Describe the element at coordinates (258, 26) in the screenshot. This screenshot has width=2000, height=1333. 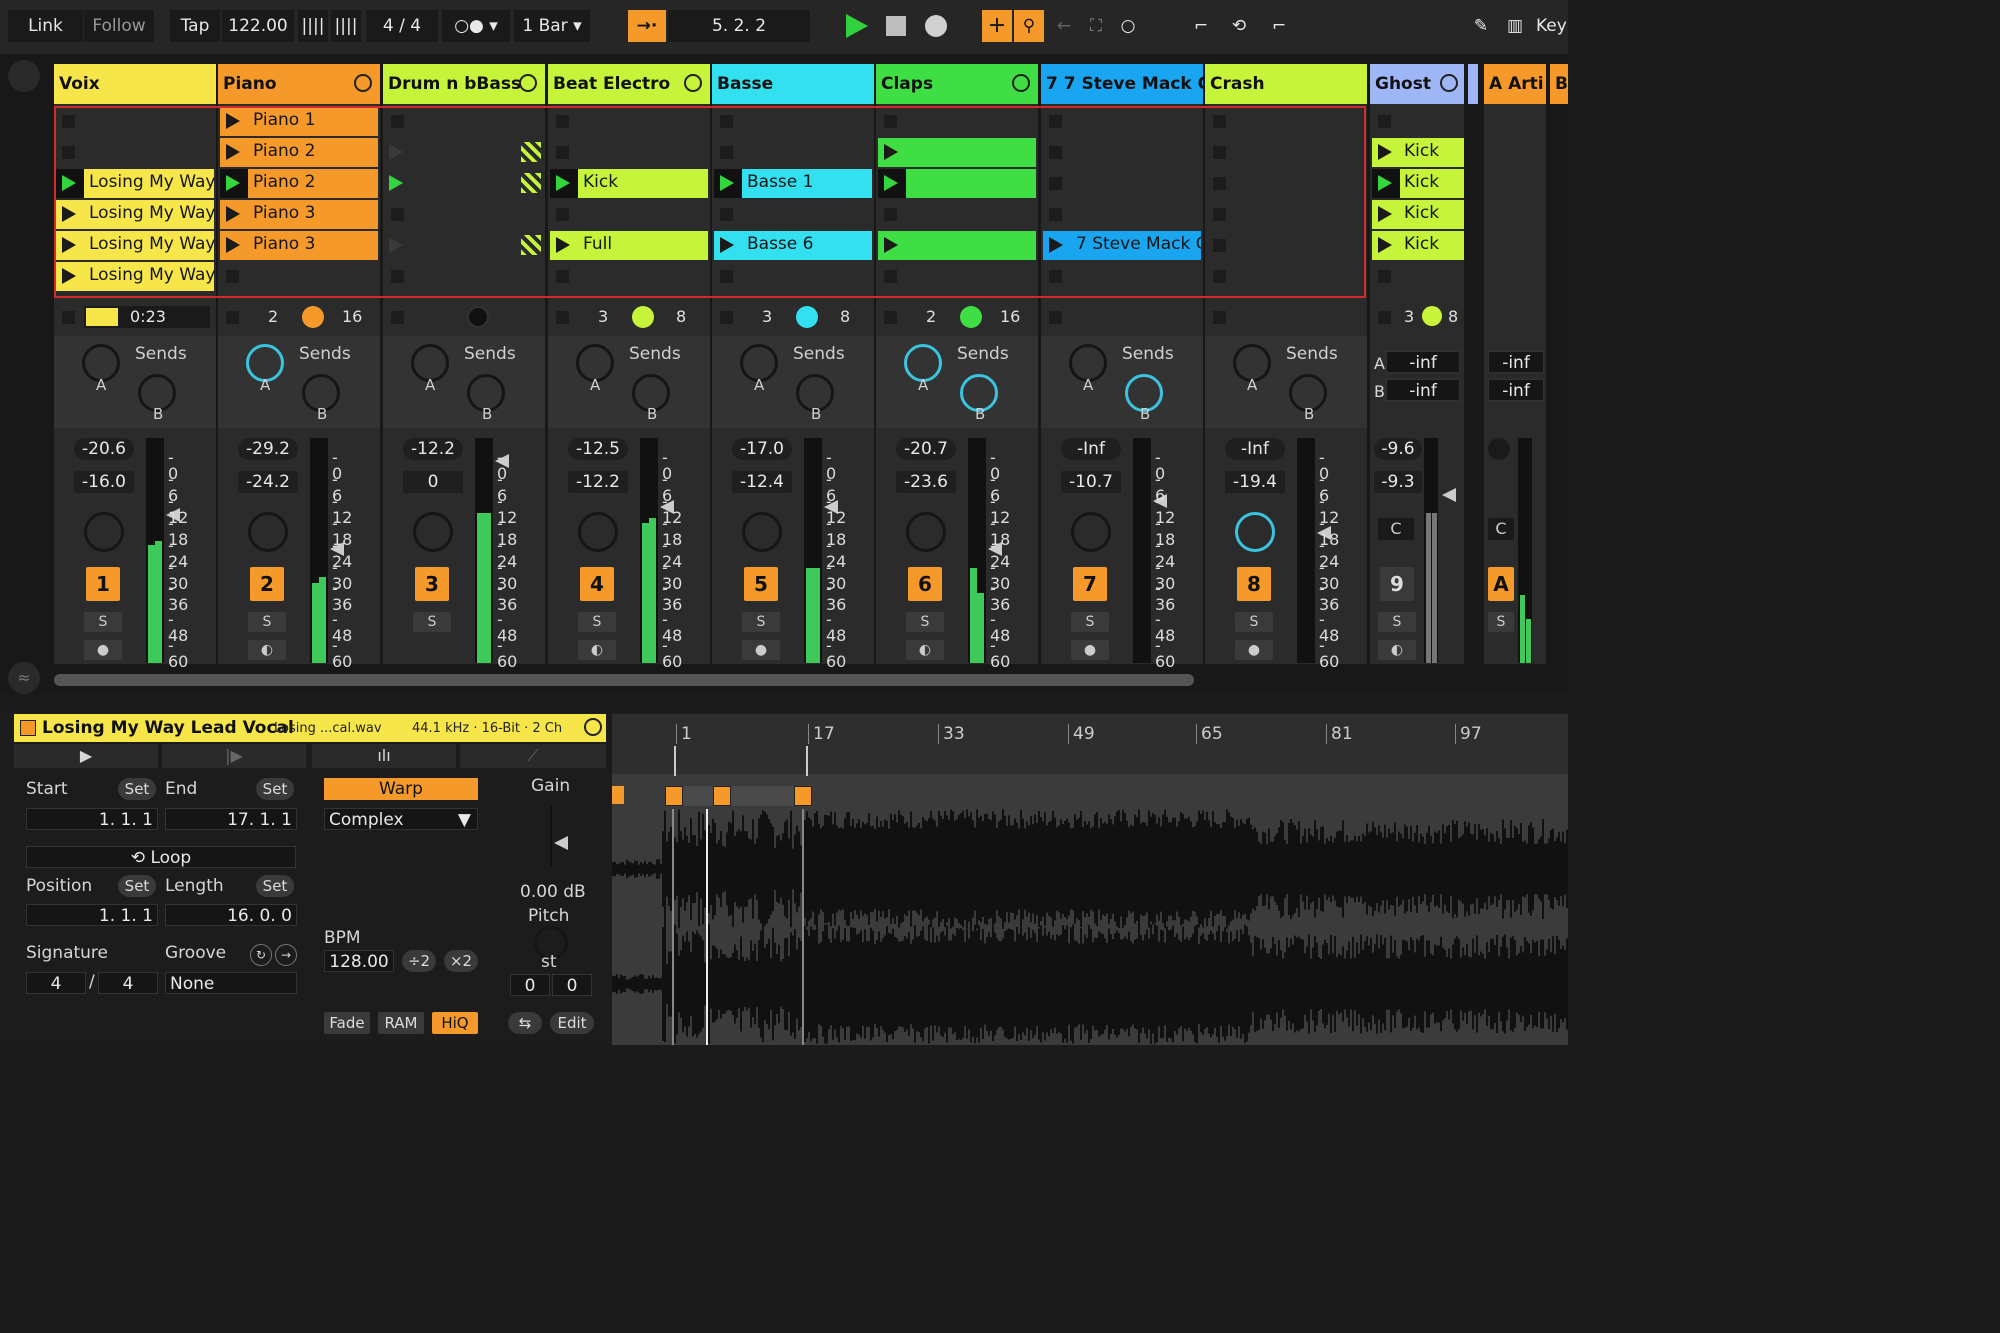
I see `tempo-field: 122.00` at that location.